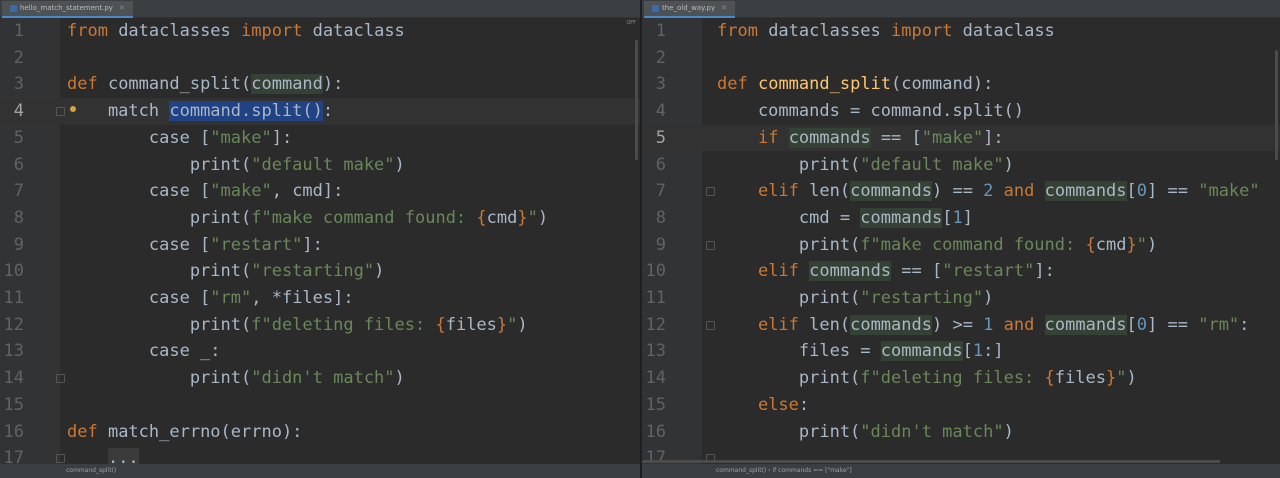 Image resolution: width=1280 pixels, height=478 pixels. Describe the element at coordinates (320, 471) in the screenshot. I see `left-breadcrumb-bar: command_split()` at that location.